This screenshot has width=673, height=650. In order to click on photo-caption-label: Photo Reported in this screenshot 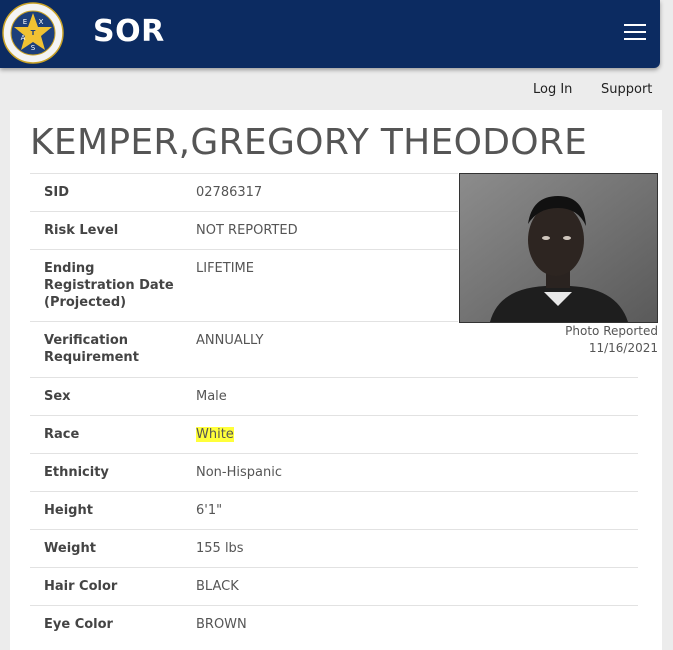, I will do `click(611, 331)`.